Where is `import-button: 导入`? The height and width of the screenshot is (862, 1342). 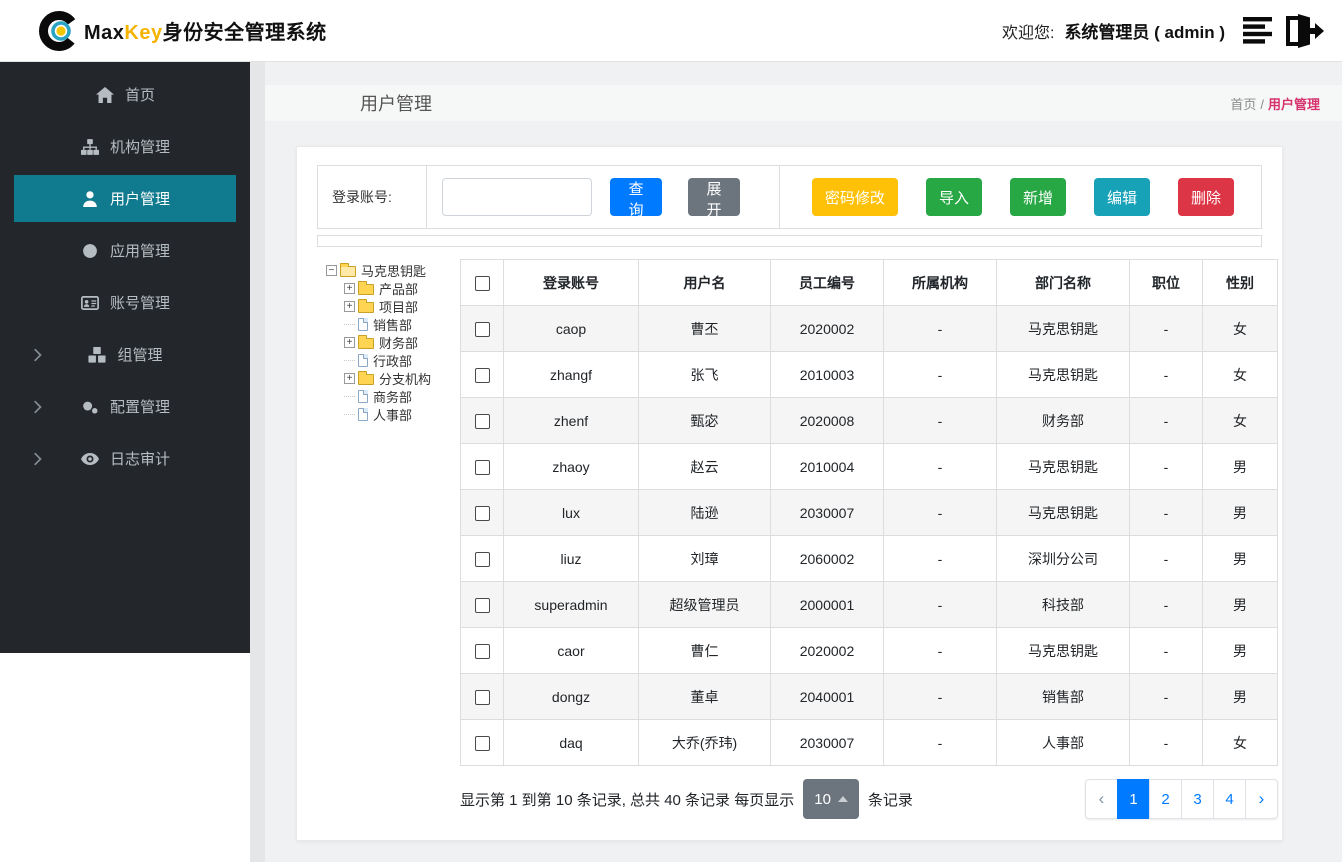 import-button: 导入 is located at coordinates (953, 197).